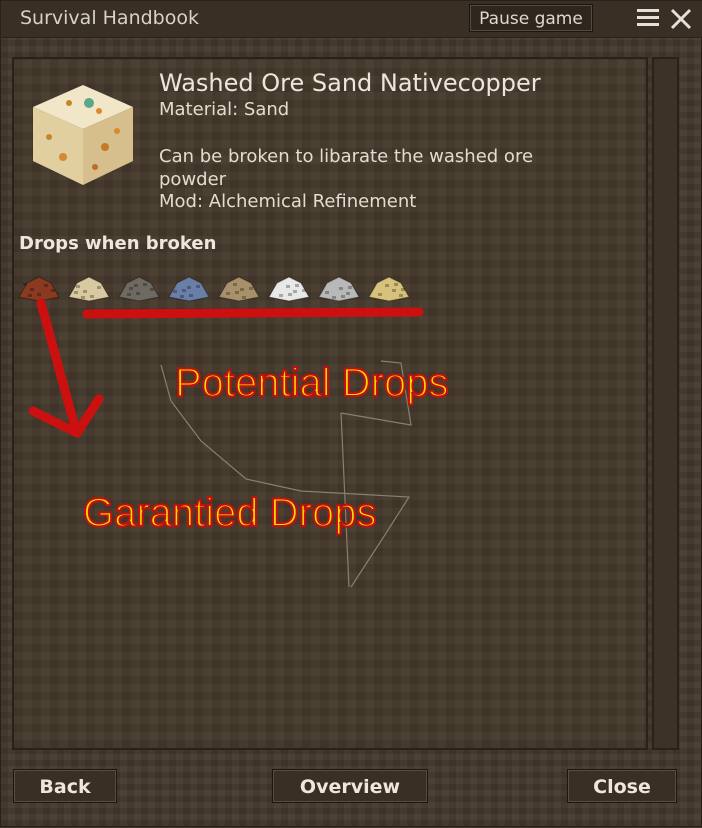  I want to click on hamburger-menu-icon, so click(648, 18).